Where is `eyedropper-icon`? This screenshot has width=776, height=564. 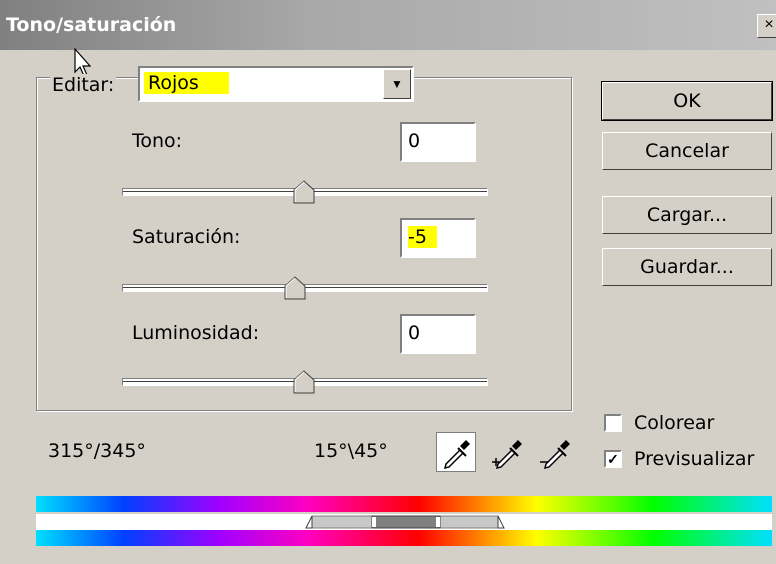 eyedropper-icon is located at coordinates (456, 452).